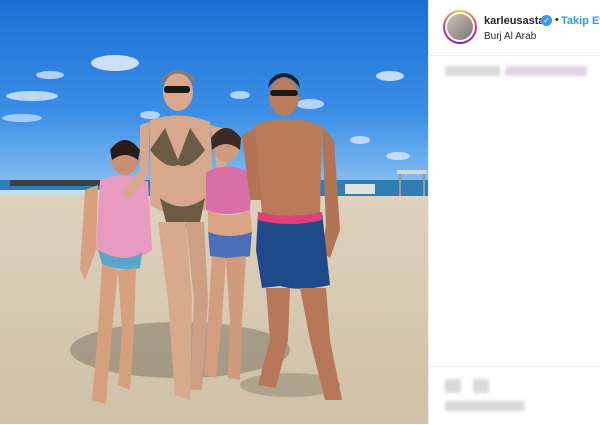 The height and width of the screenshot is (425, 600). Describe the element at coordinates (510, 36) in the screenshot. I see `location-link: Burj Al Arab` at that location.